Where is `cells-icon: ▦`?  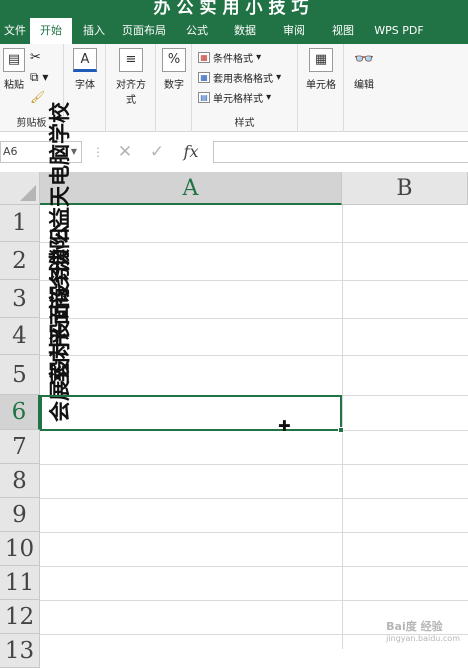
cells-icon: ▦ is located at coordinates (321, 60).